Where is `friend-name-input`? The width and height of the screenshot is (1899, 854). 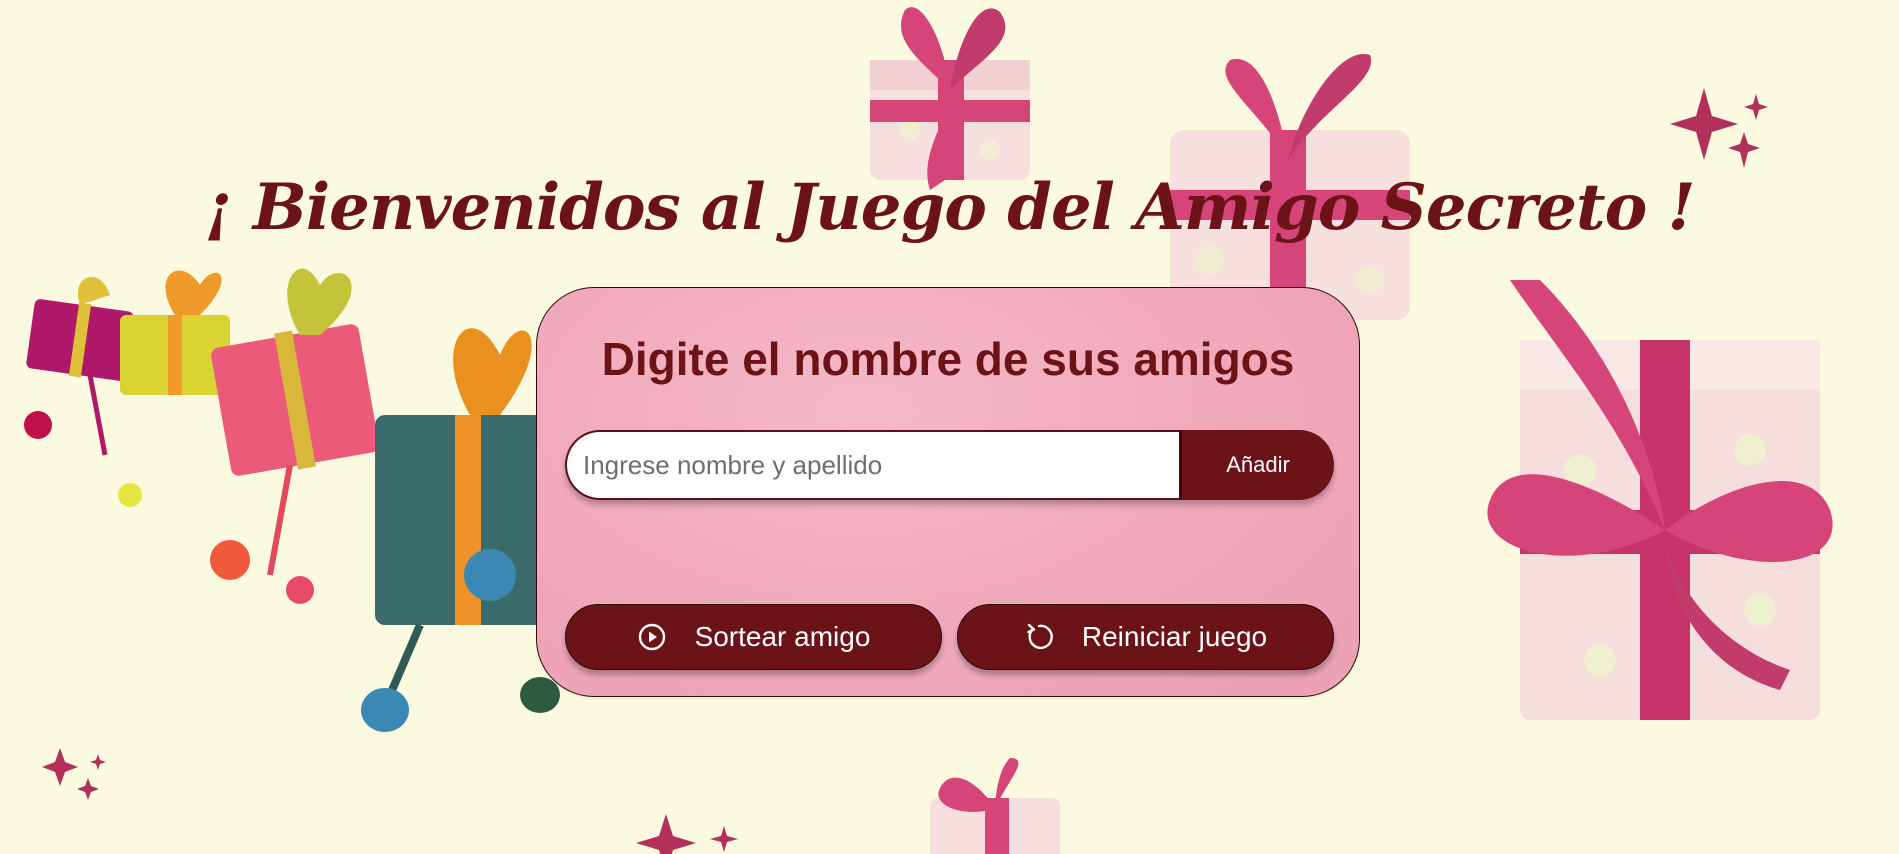 friend-name-input is located at coordinates (872, 465).